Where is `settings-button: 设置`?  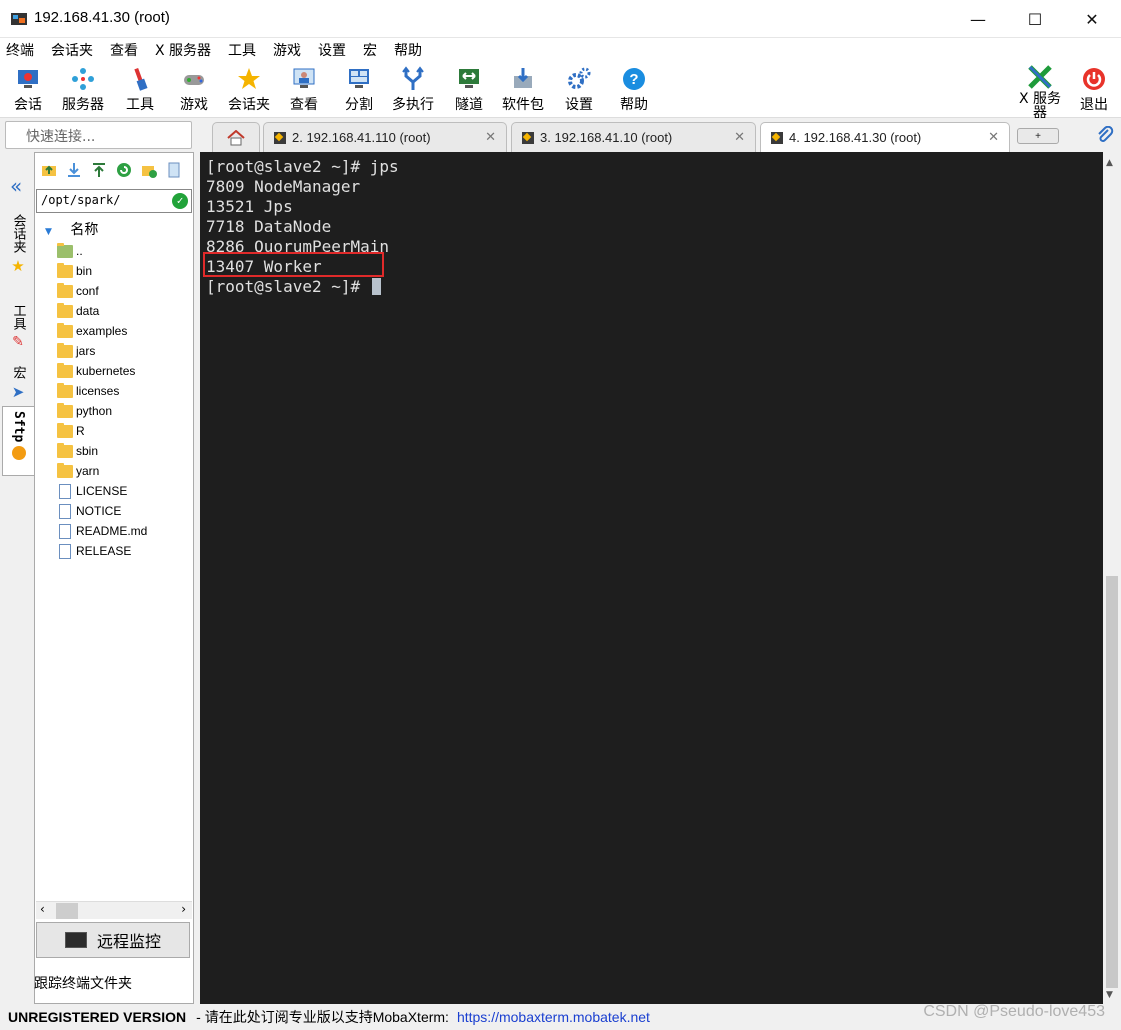
settings-button: 设置 is located at coordinates (579, 90).